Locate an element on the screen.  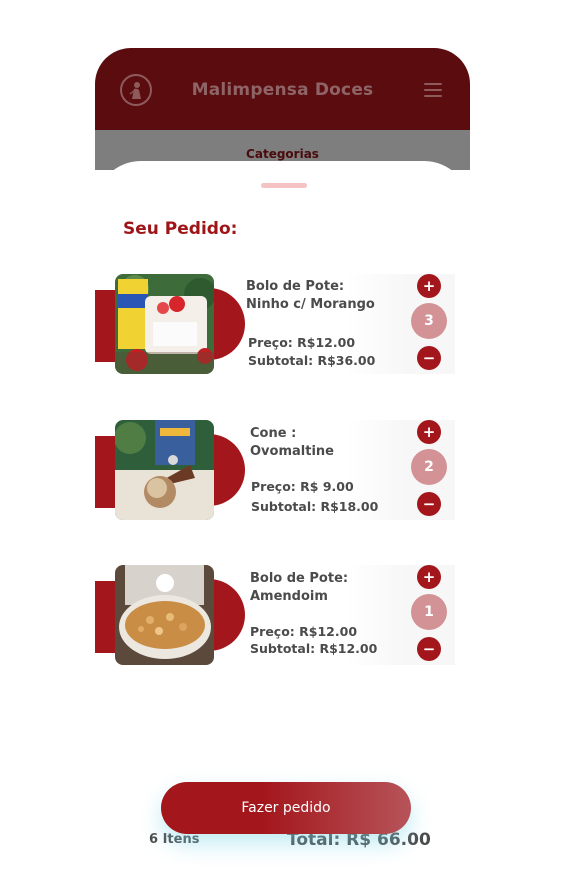
sheet-drag-handle is located at coordinates (284, 185).